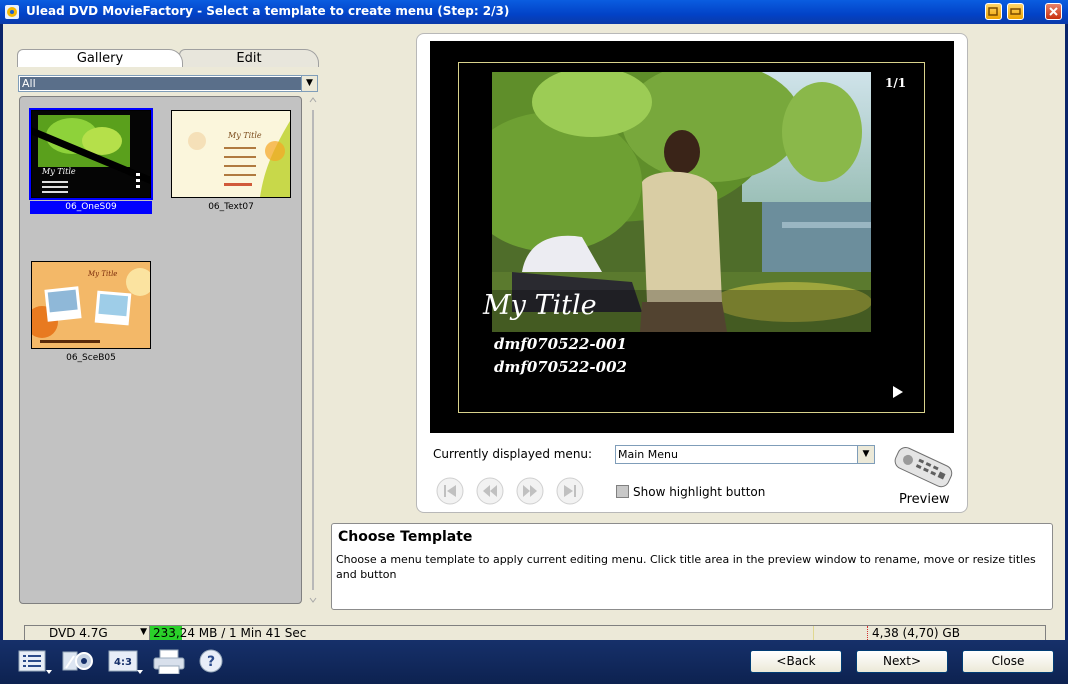 Image resolution: width=1068 pixels, height=684 pixels. I want to click on show-highlight-label: Show highlight button, so click(699, 492).